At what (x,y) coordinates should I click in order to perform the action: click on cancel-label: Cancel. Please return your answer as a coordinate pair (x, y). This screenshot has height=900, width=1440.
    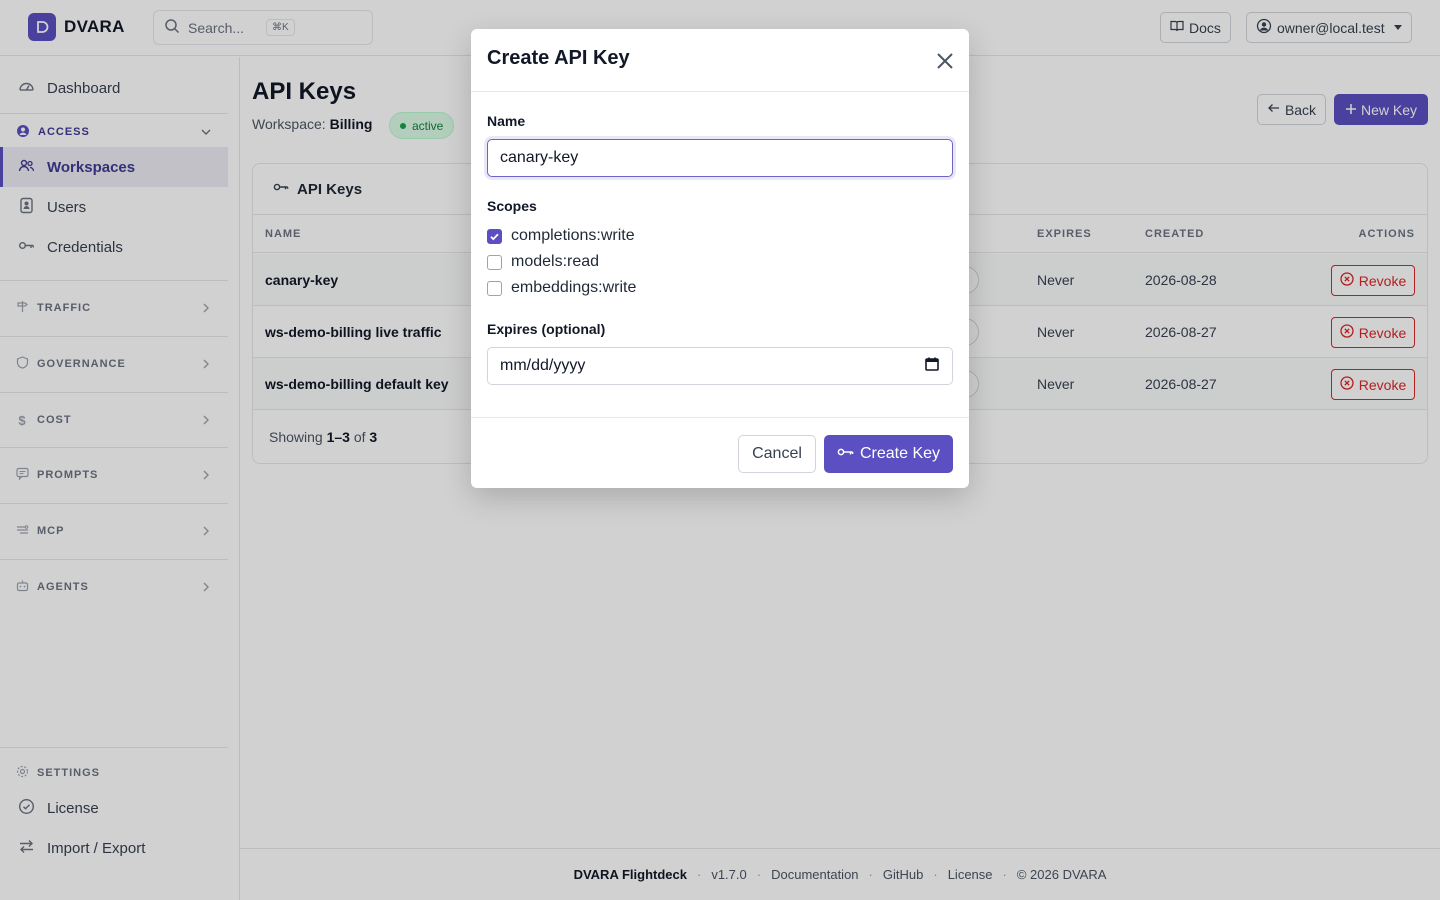
    Looking at the image, I should click on (777, 453).